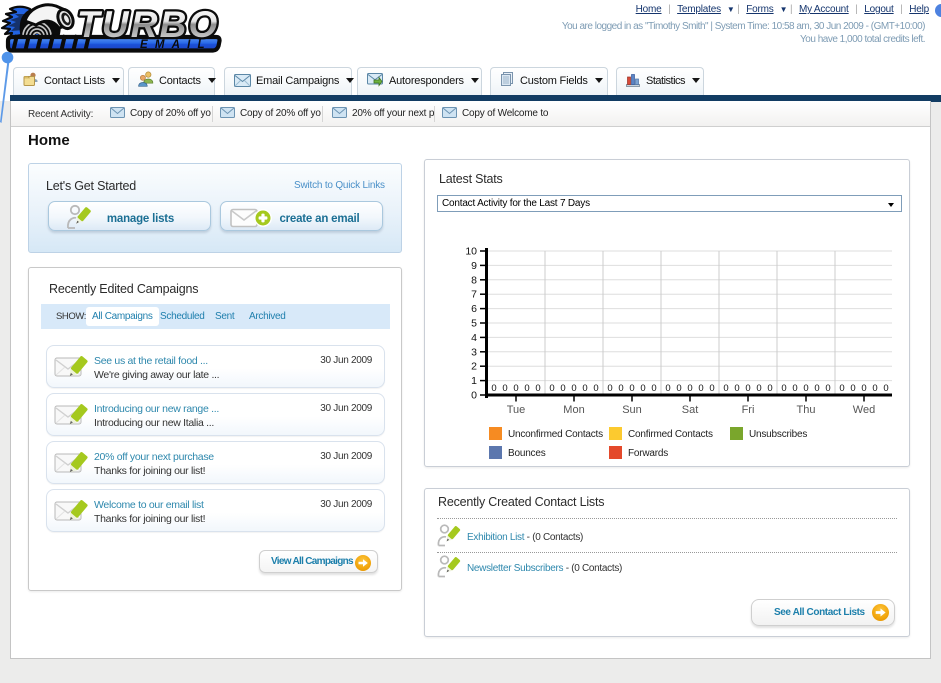 This screenshot has height=683, width=941. Describe the element at coordinates (474, 280) in the screenshot. I see `svg-text: 8` at that location.